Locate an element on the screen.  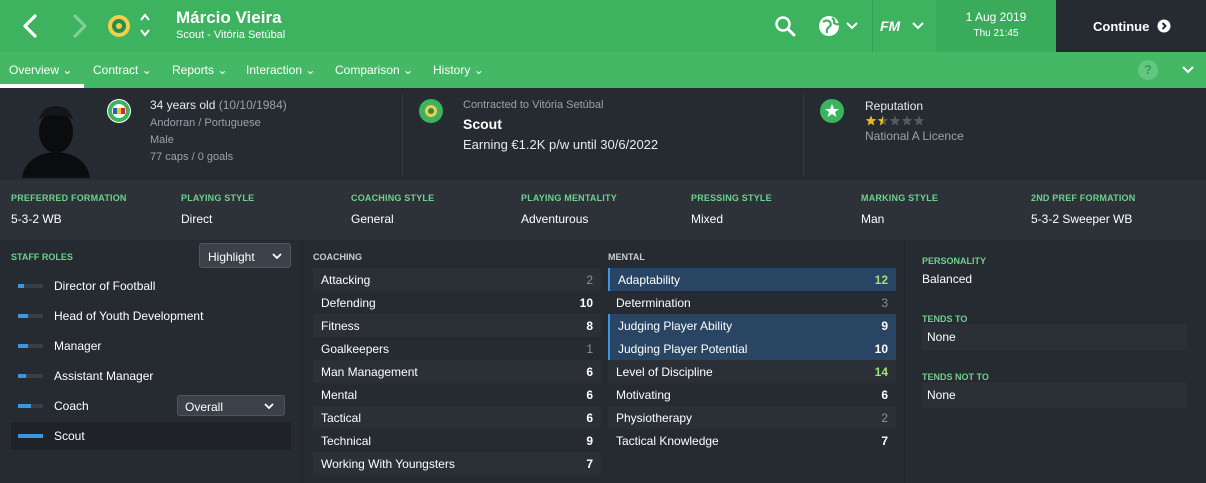
attribute-name: Working With Youngsters is located at coordinates (388, 464).